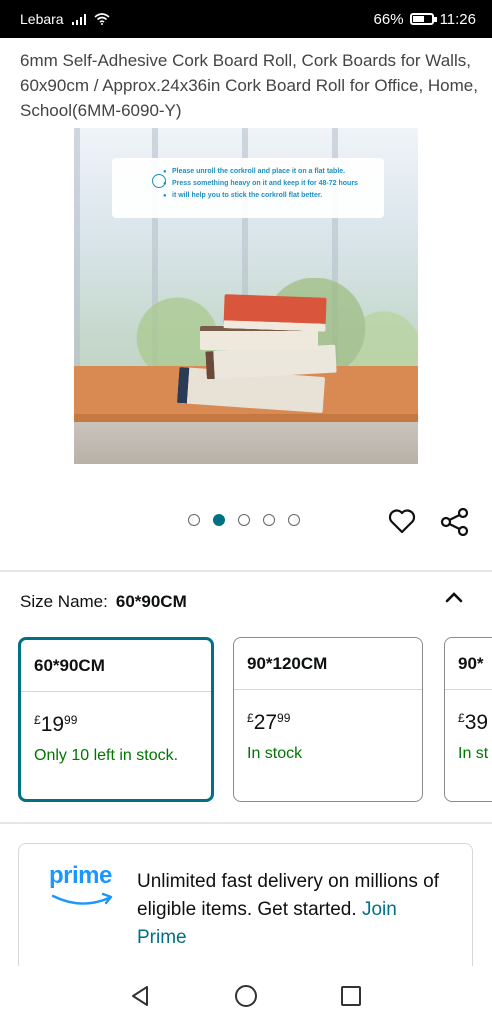 The height and width of the screenshot is (1024, 492). I want to click on size-option-90x120: 90*120CM £2799 In stock, so click(328, 719).